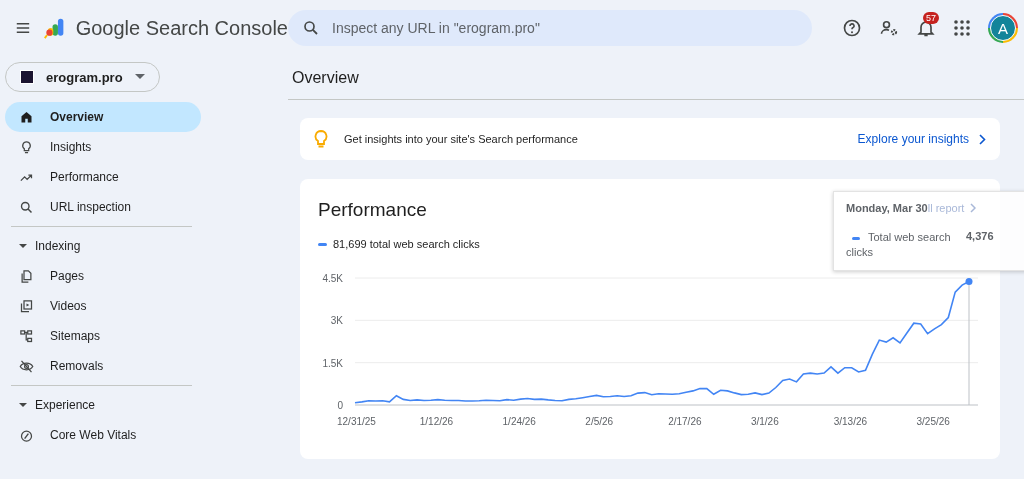 The height and width of the screenshot is (479, 1024). Describe the element at coordinates (103, 177) in the screenshot. I see `nav-item: Performance` at that location.